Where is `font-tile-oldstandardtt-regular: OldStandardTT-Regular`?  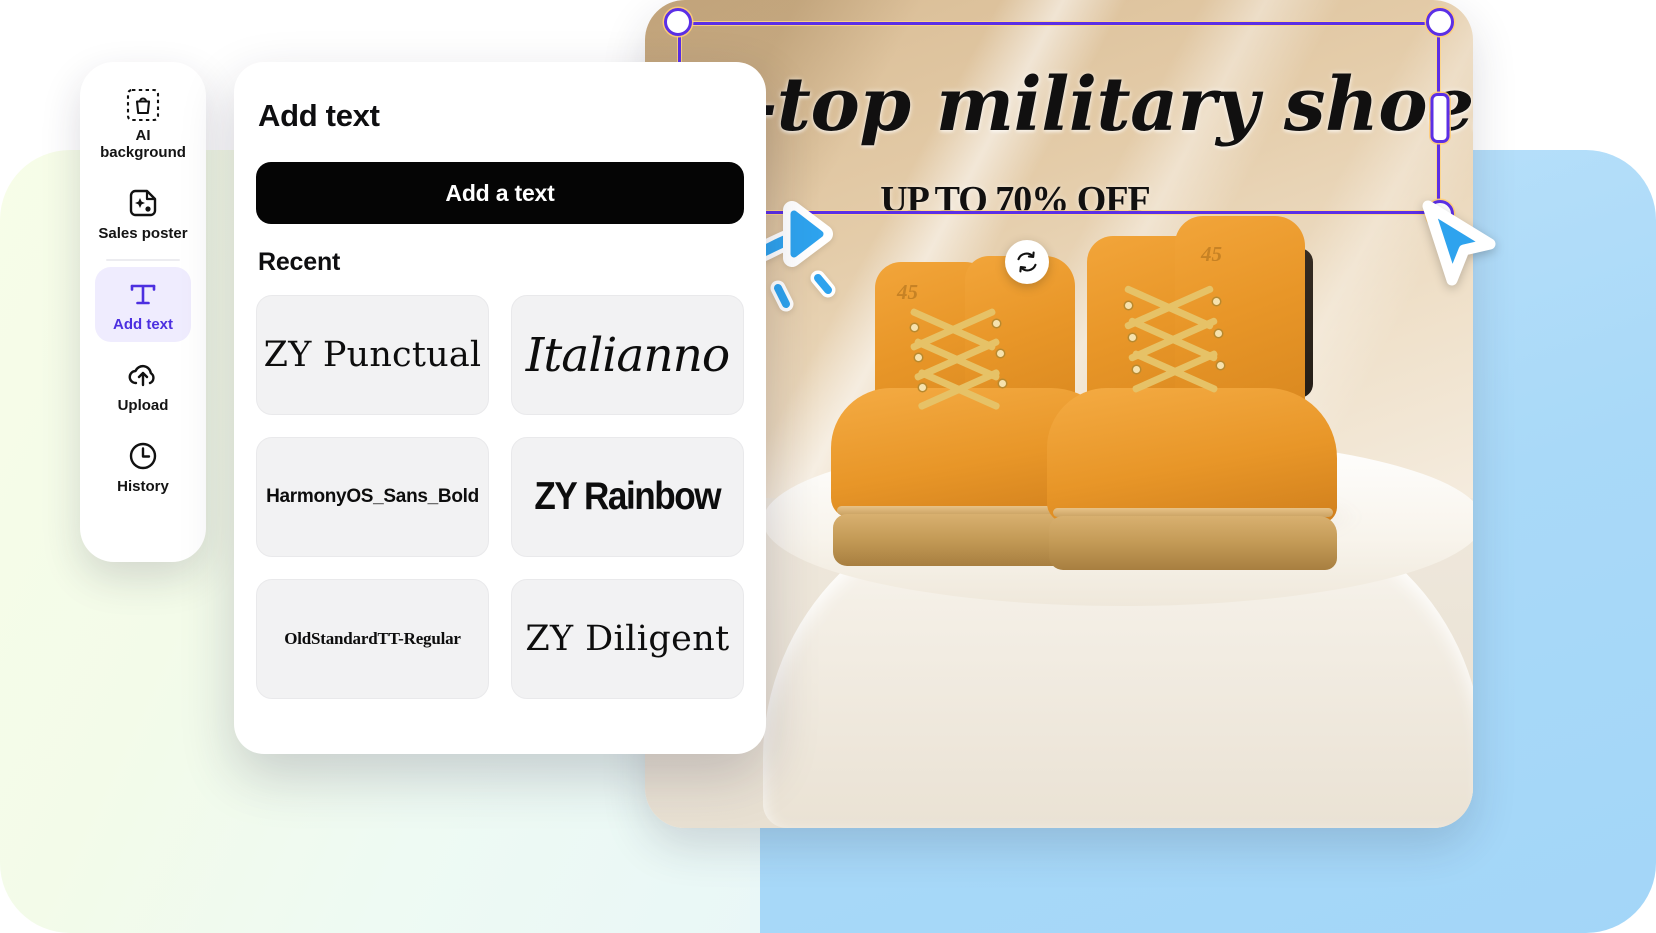 font-tile-oldstandardtt-regular: OldStandardTT-Regular is located at coordinates (372, 639).